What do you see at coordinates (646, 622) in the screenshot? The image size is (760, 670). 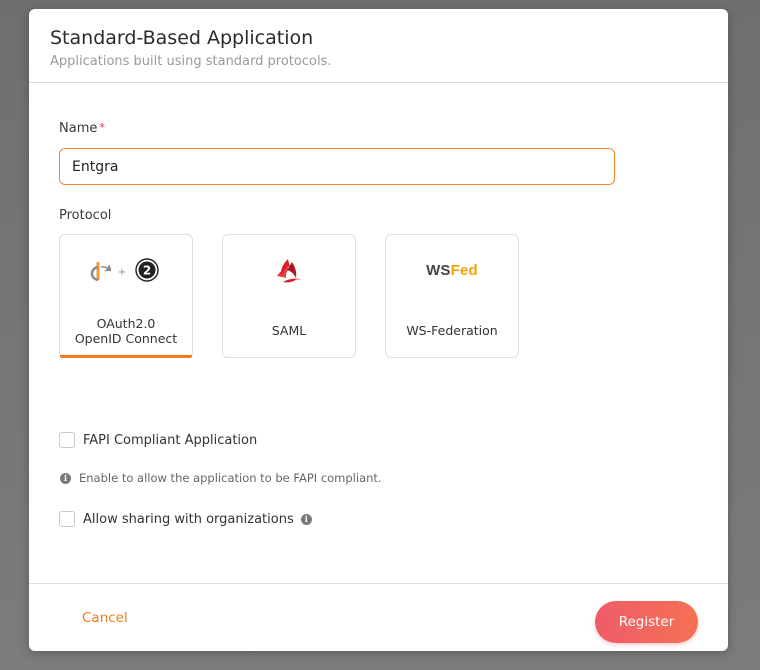 I see `register-button: Register` at bounding box center [646, 622].